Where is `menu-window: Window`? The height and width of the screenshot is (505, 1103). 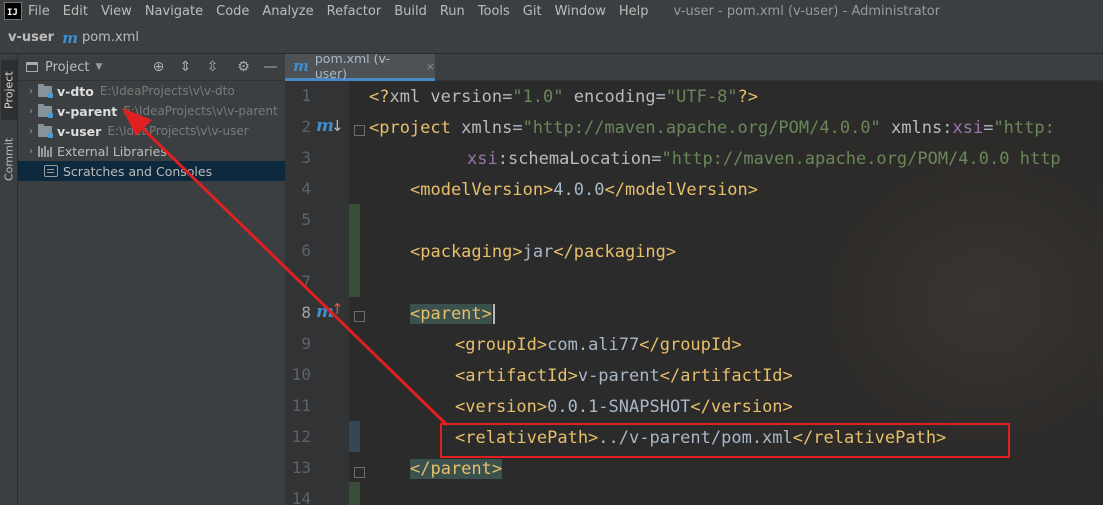
menu-window: Window is located at coordinates (580, 11).